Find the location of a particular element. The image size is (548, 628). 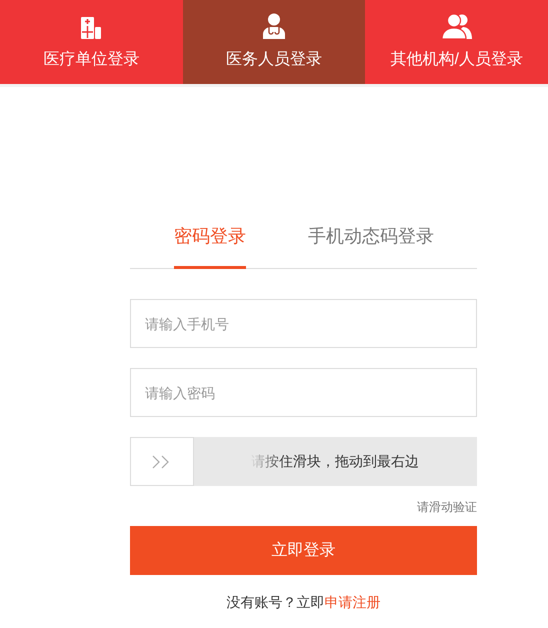

login-type-tab: 其他机构/人员登录 is located at coordinates (456, 42).